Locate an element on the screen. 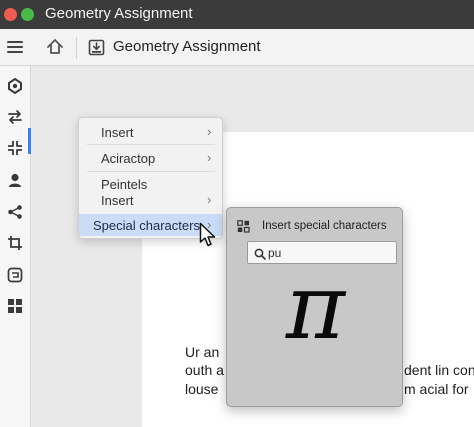 The height and width of the screenshot is (427, 474). navigate-icon is located at coordinates (15, 86).